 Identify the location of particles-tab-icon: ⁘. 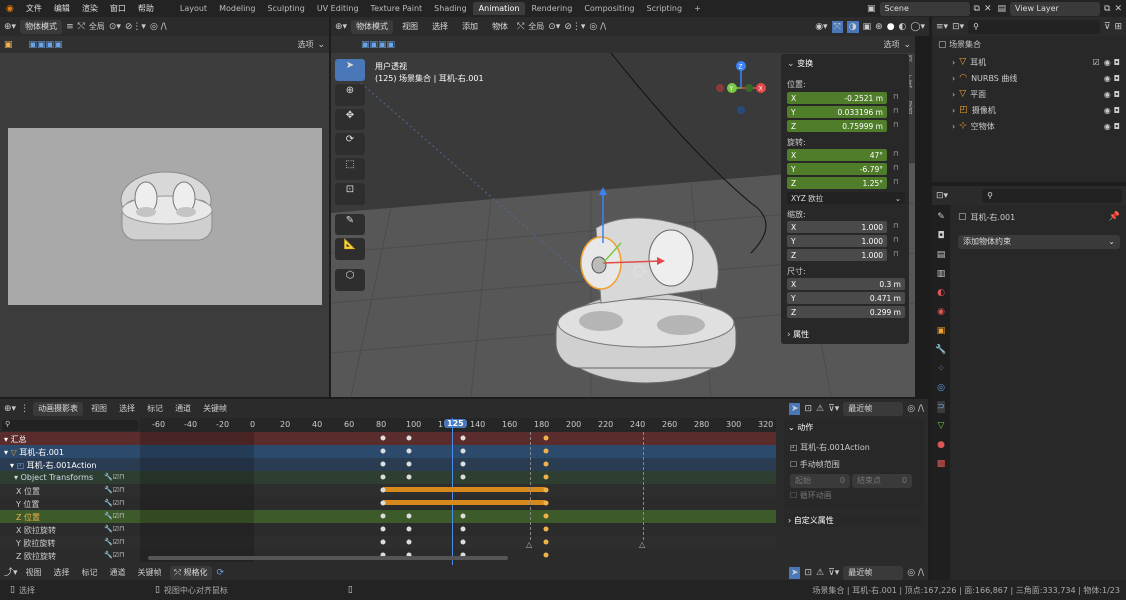
(941, 369).